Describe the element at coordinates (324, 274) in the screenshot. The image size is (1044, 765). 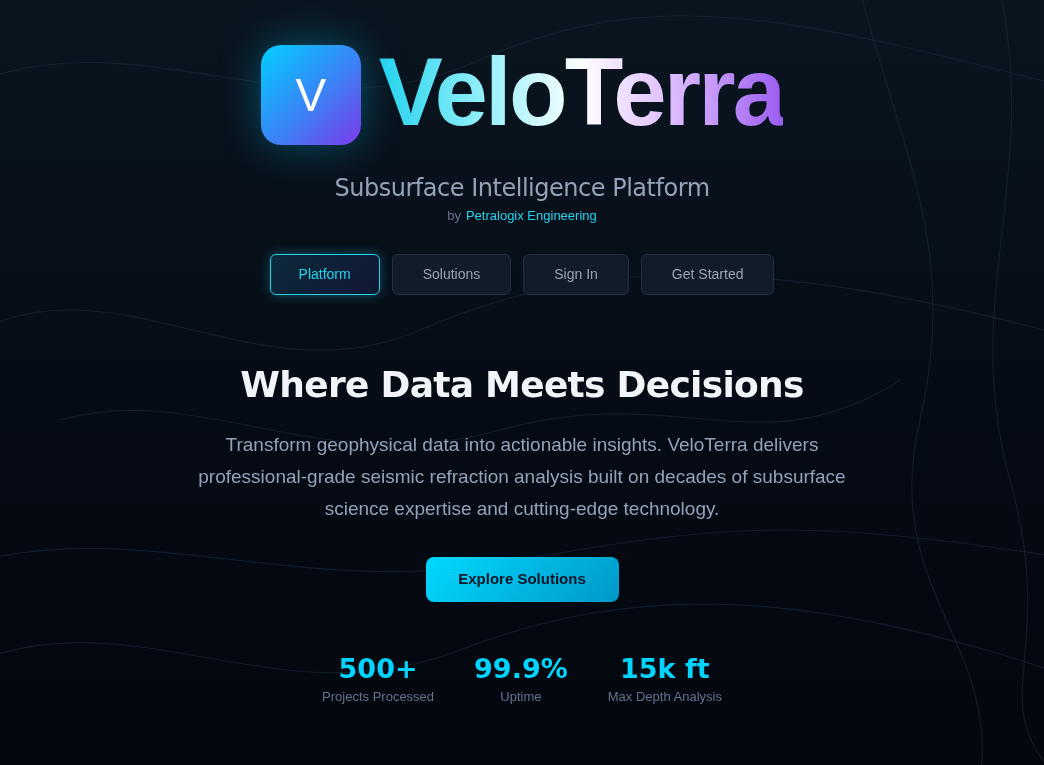
I see `nav-button: Platform` at that location.